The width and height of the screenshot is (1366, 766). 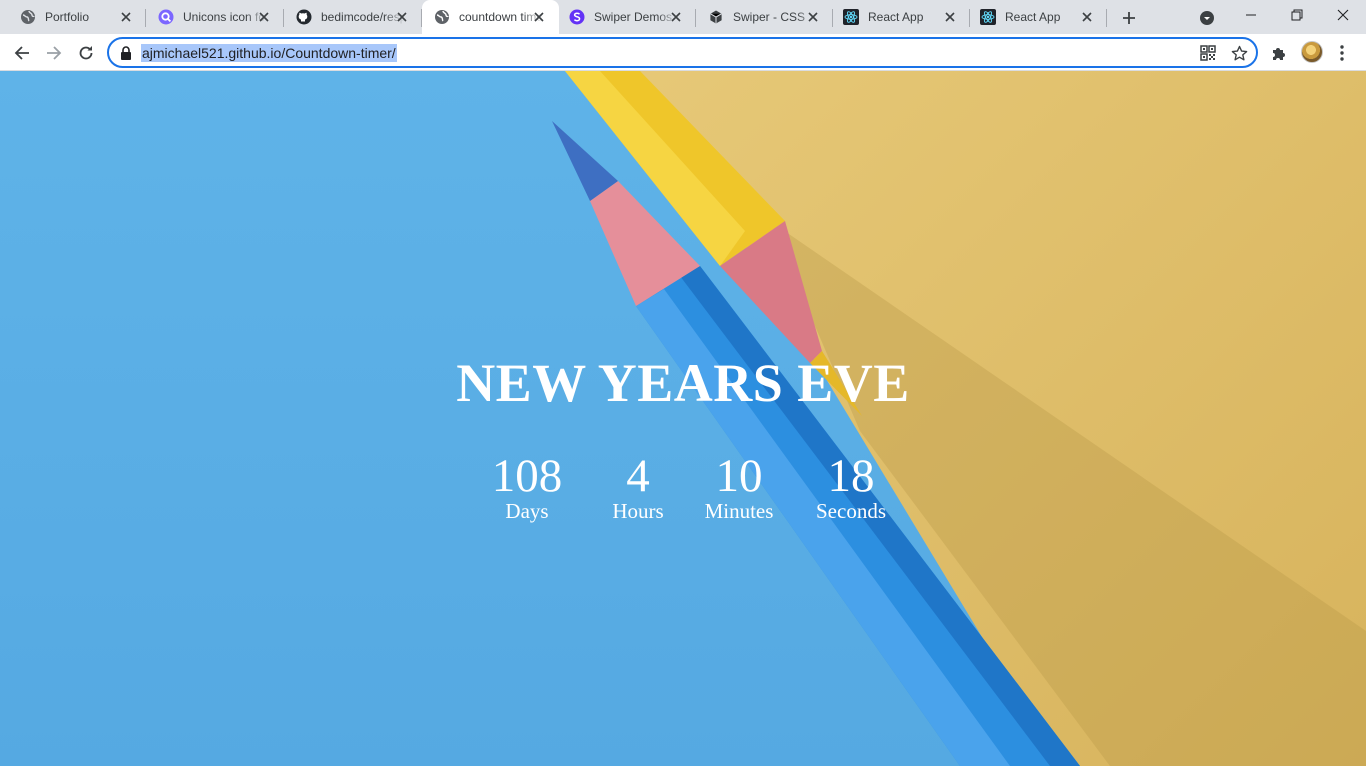 I want to click on tab-countdown-timer: countdown timer, so click(x=490, y=17).